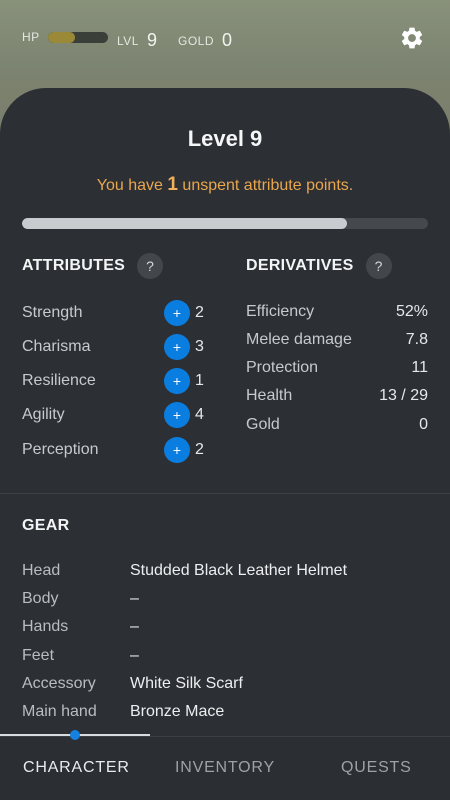 The height and width of the screenshot is (800, 450). Describe the element at coordinates (151, 40) in the screenshot. I see `lvl-value: 9` at that location.